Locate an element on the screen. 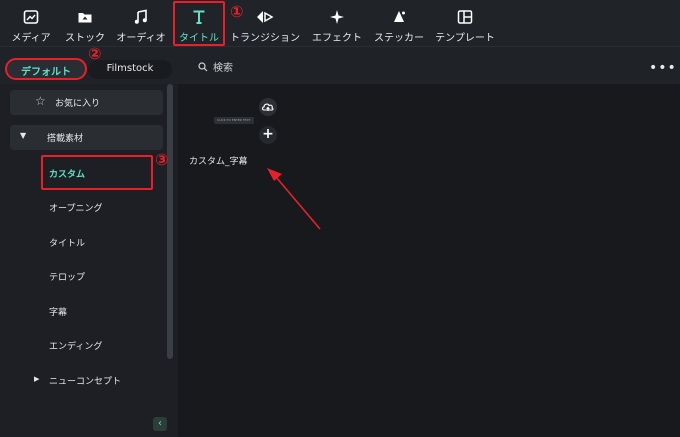 The width and height of the screenshot is (680, 437). annotation-arrow is located at coordinates (294, 199).